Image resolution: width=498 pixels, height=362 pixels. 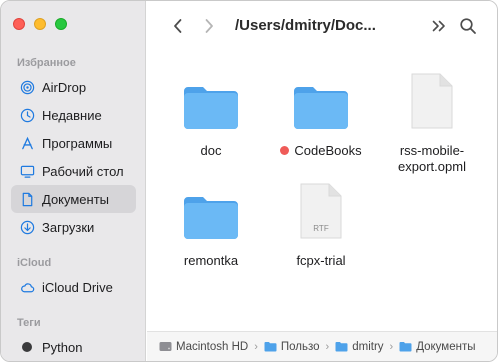 What do you see at coordinates (211, 260) in the screenshot?
I see `file-name: remontka` at bounding box center [211, 260].